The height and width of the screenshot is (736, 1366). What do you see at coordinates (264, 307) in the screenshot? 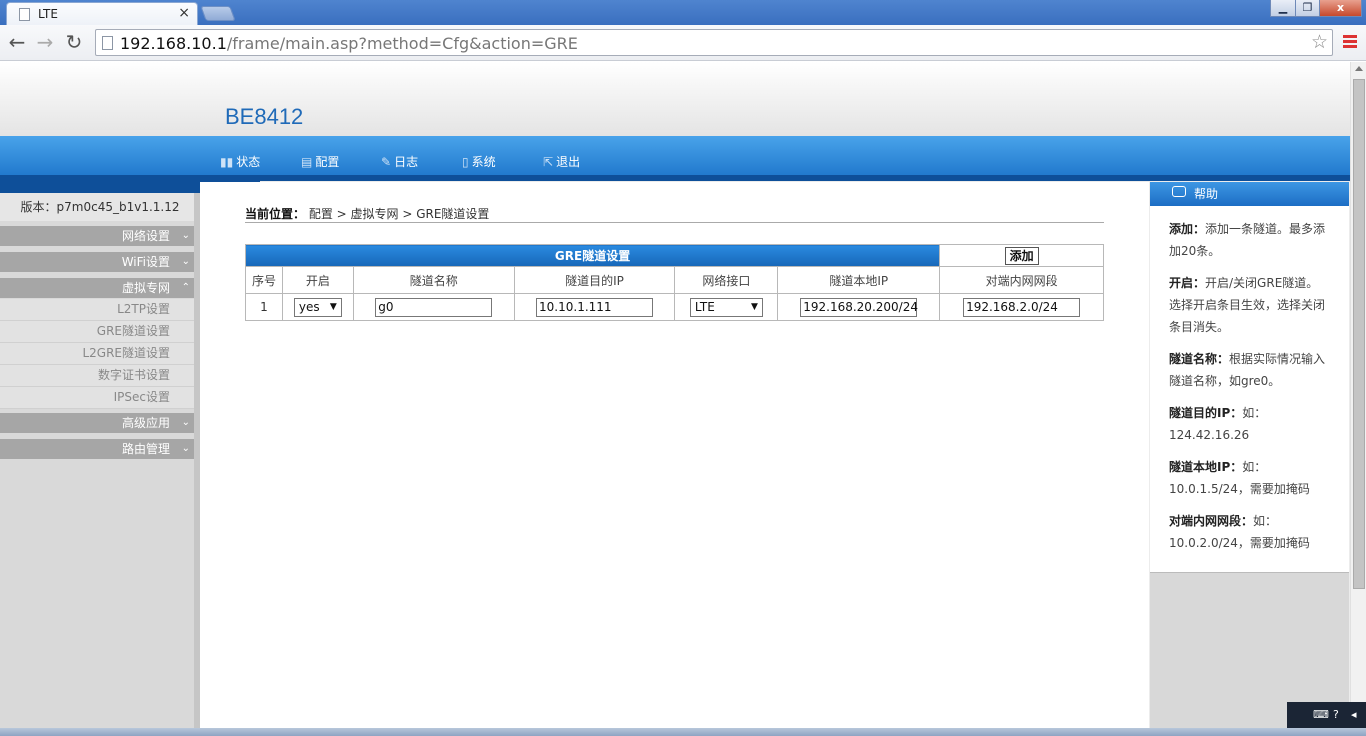
I see `row-index: 1` at bounding box center [264, 307].